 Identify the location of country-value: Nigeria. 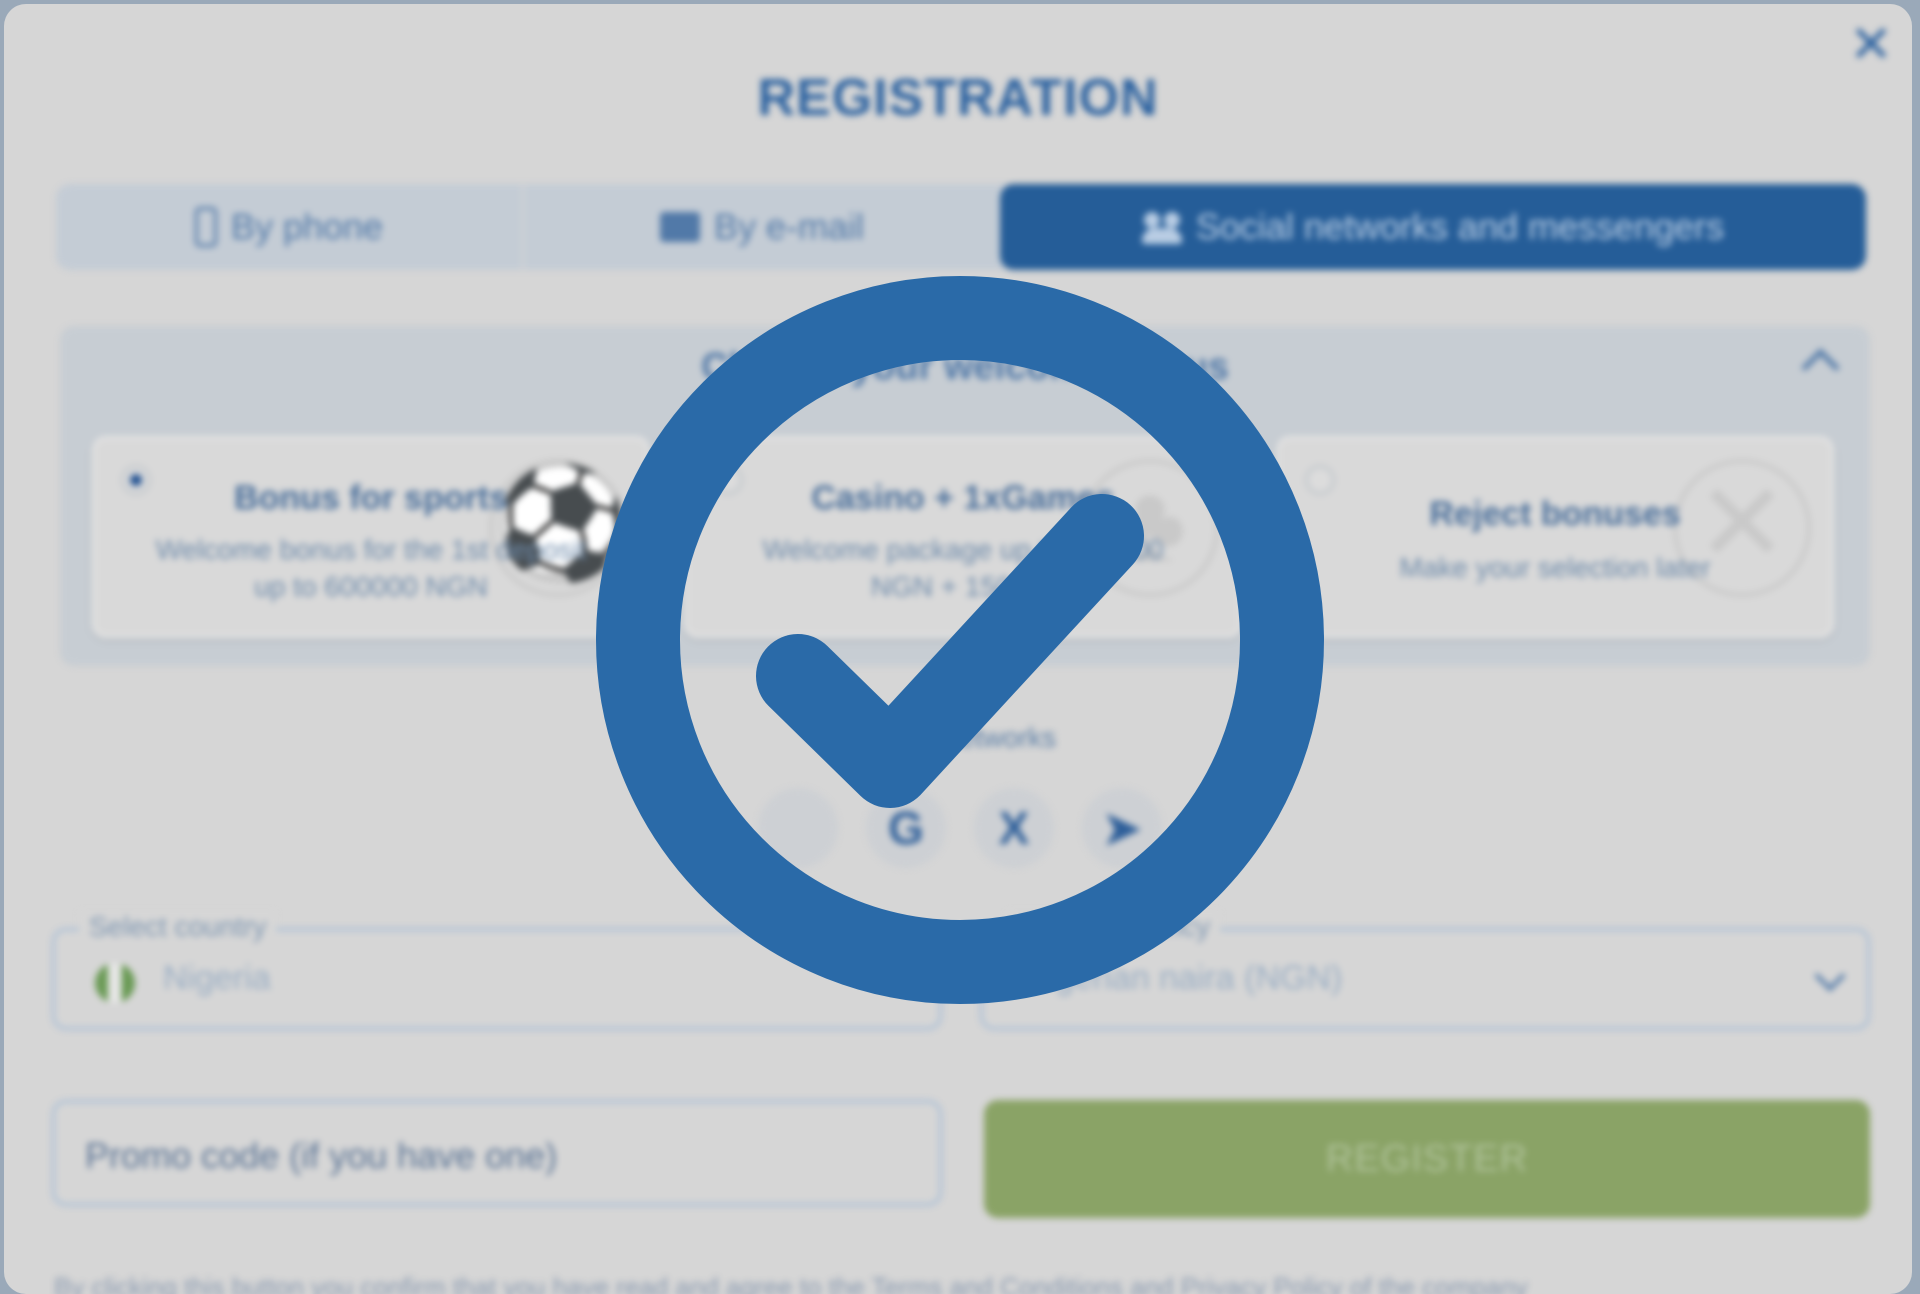
(217, 978).